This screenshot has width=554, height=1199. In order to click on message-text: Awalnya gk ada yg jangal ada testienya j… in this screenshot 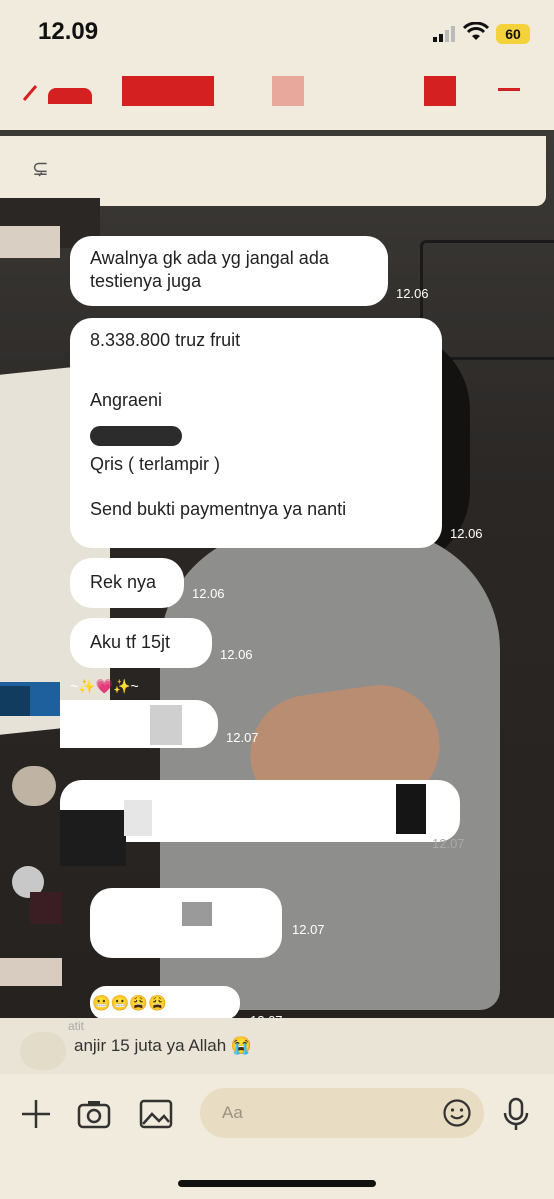, I will do `click(209, 269)`.